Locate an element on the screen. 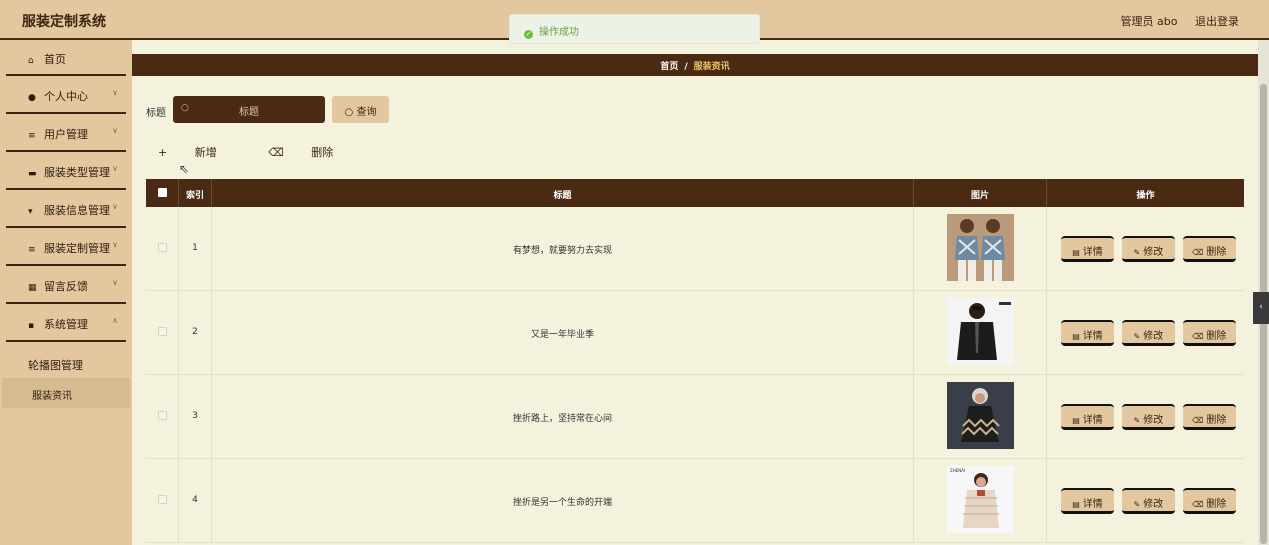  sidebar-item-clothing-custom: ≡ 服装定制管理 ∨ is located at coordinates (66, 247).